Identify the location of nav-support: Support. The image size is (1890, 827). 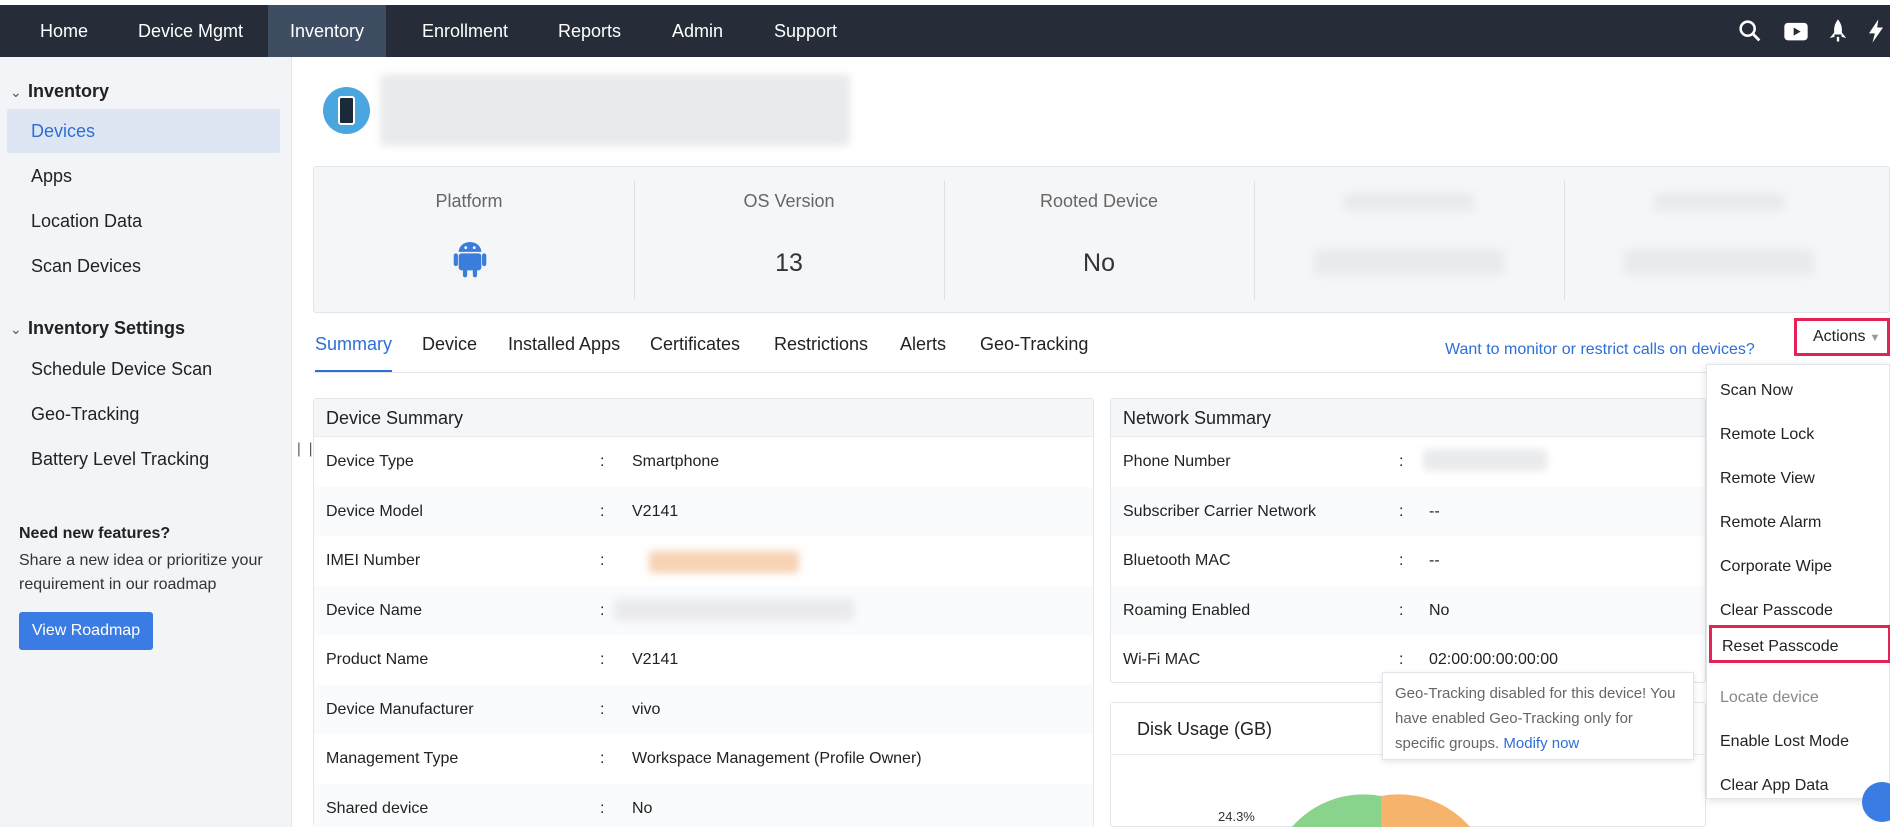
(805, 31).